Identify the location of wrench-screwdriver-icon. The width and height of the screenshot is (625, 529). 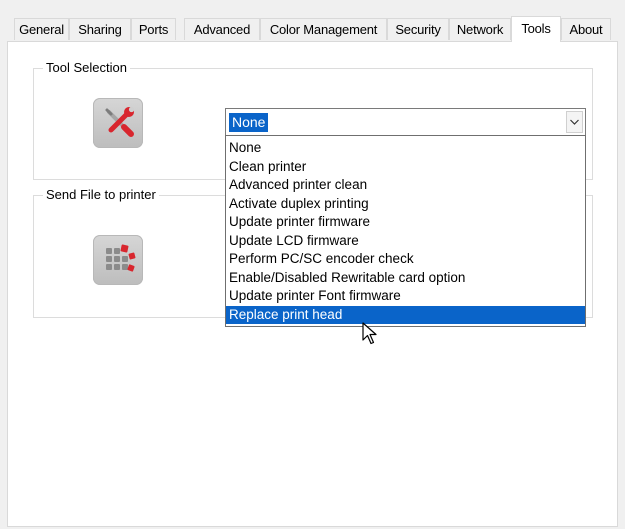
(118, 123).